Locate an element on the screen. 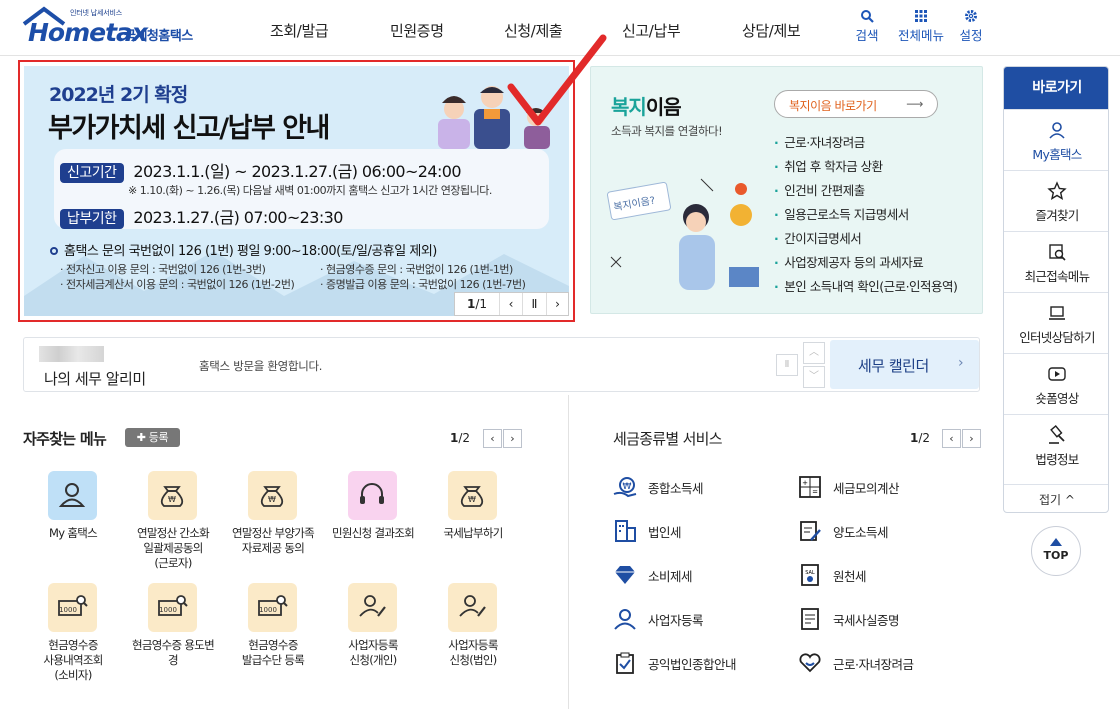  person-edit-icon is located at coordinates (372, 606).